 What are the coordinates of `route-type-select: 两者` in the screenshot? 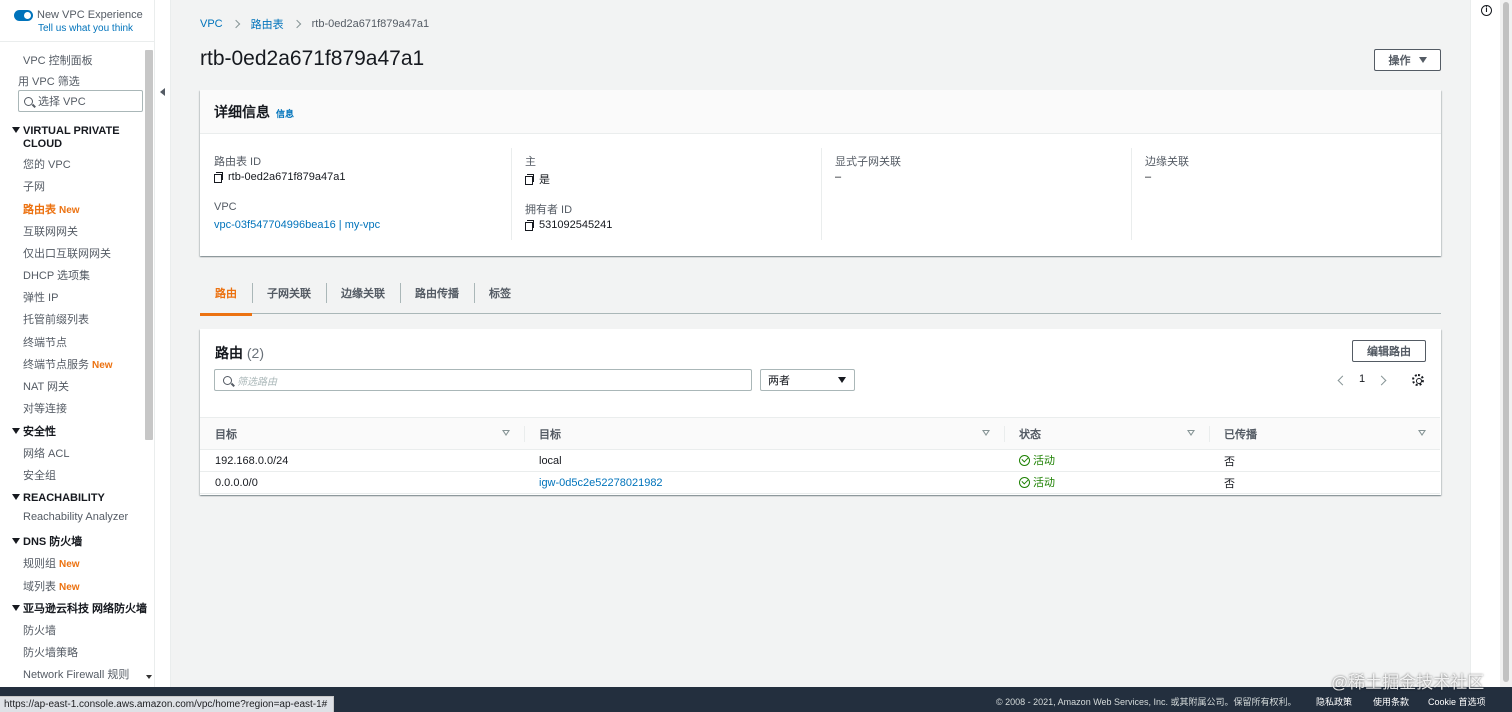 It's located at (807, 380).